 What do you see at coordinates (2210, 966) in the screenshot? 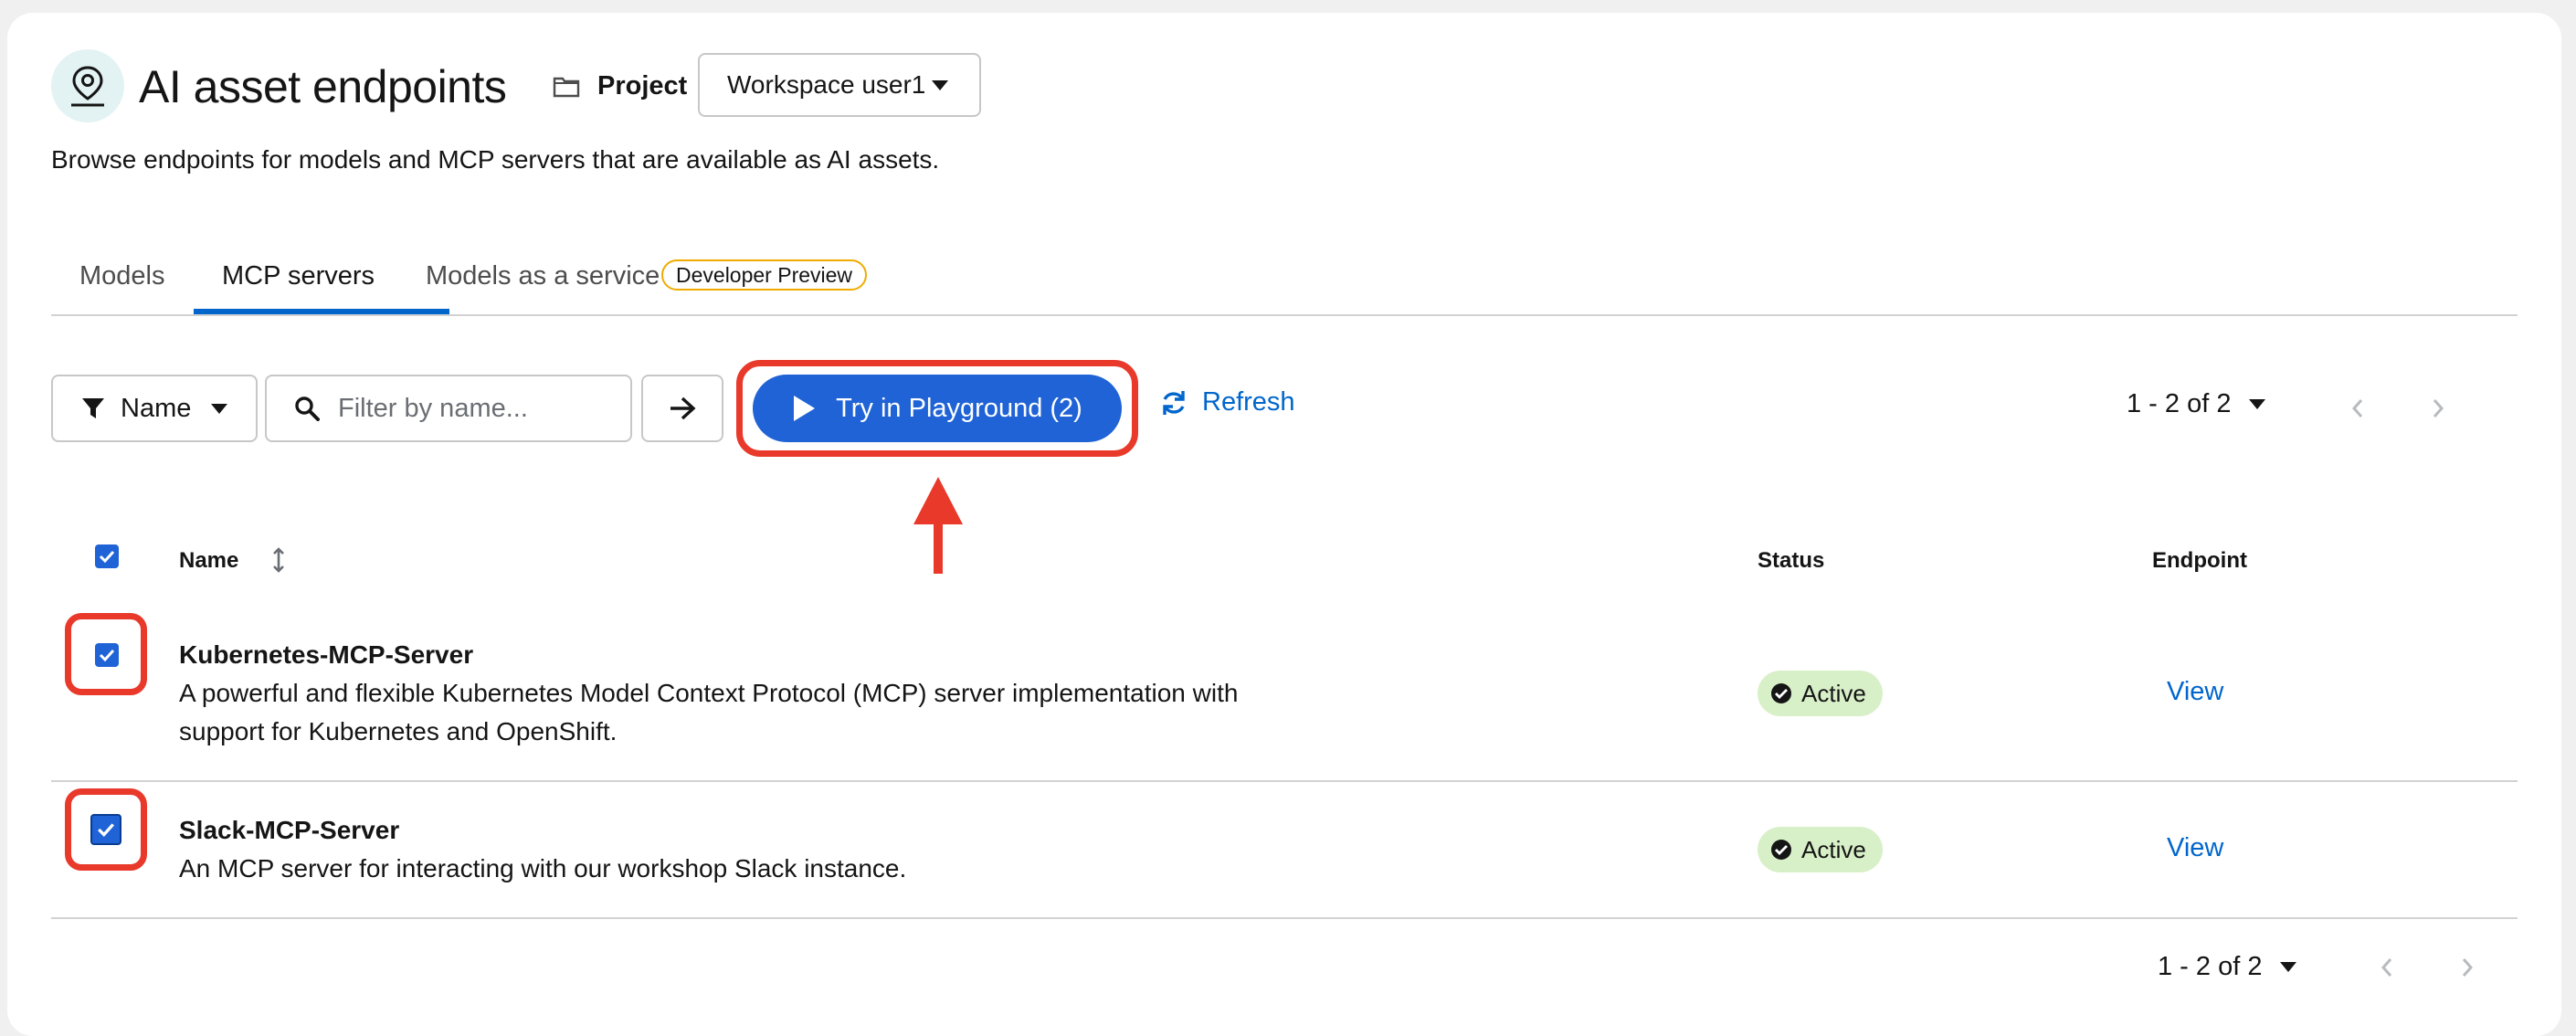
I see `pagination-range-bottom: 1 - 2 of 2` at bounding box center [2210, 966].